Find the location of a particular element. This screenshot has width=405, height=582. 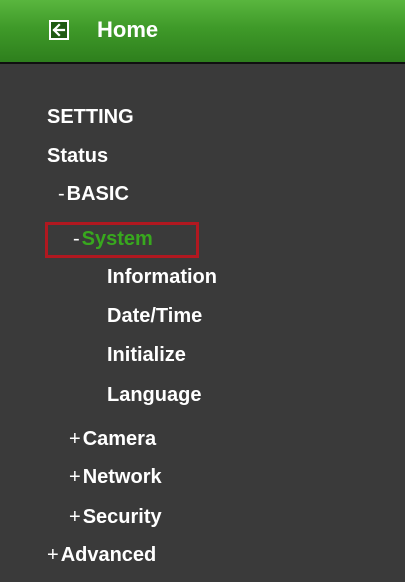

menu-item-basic: - BASIC is located at coordinates (93, 194).